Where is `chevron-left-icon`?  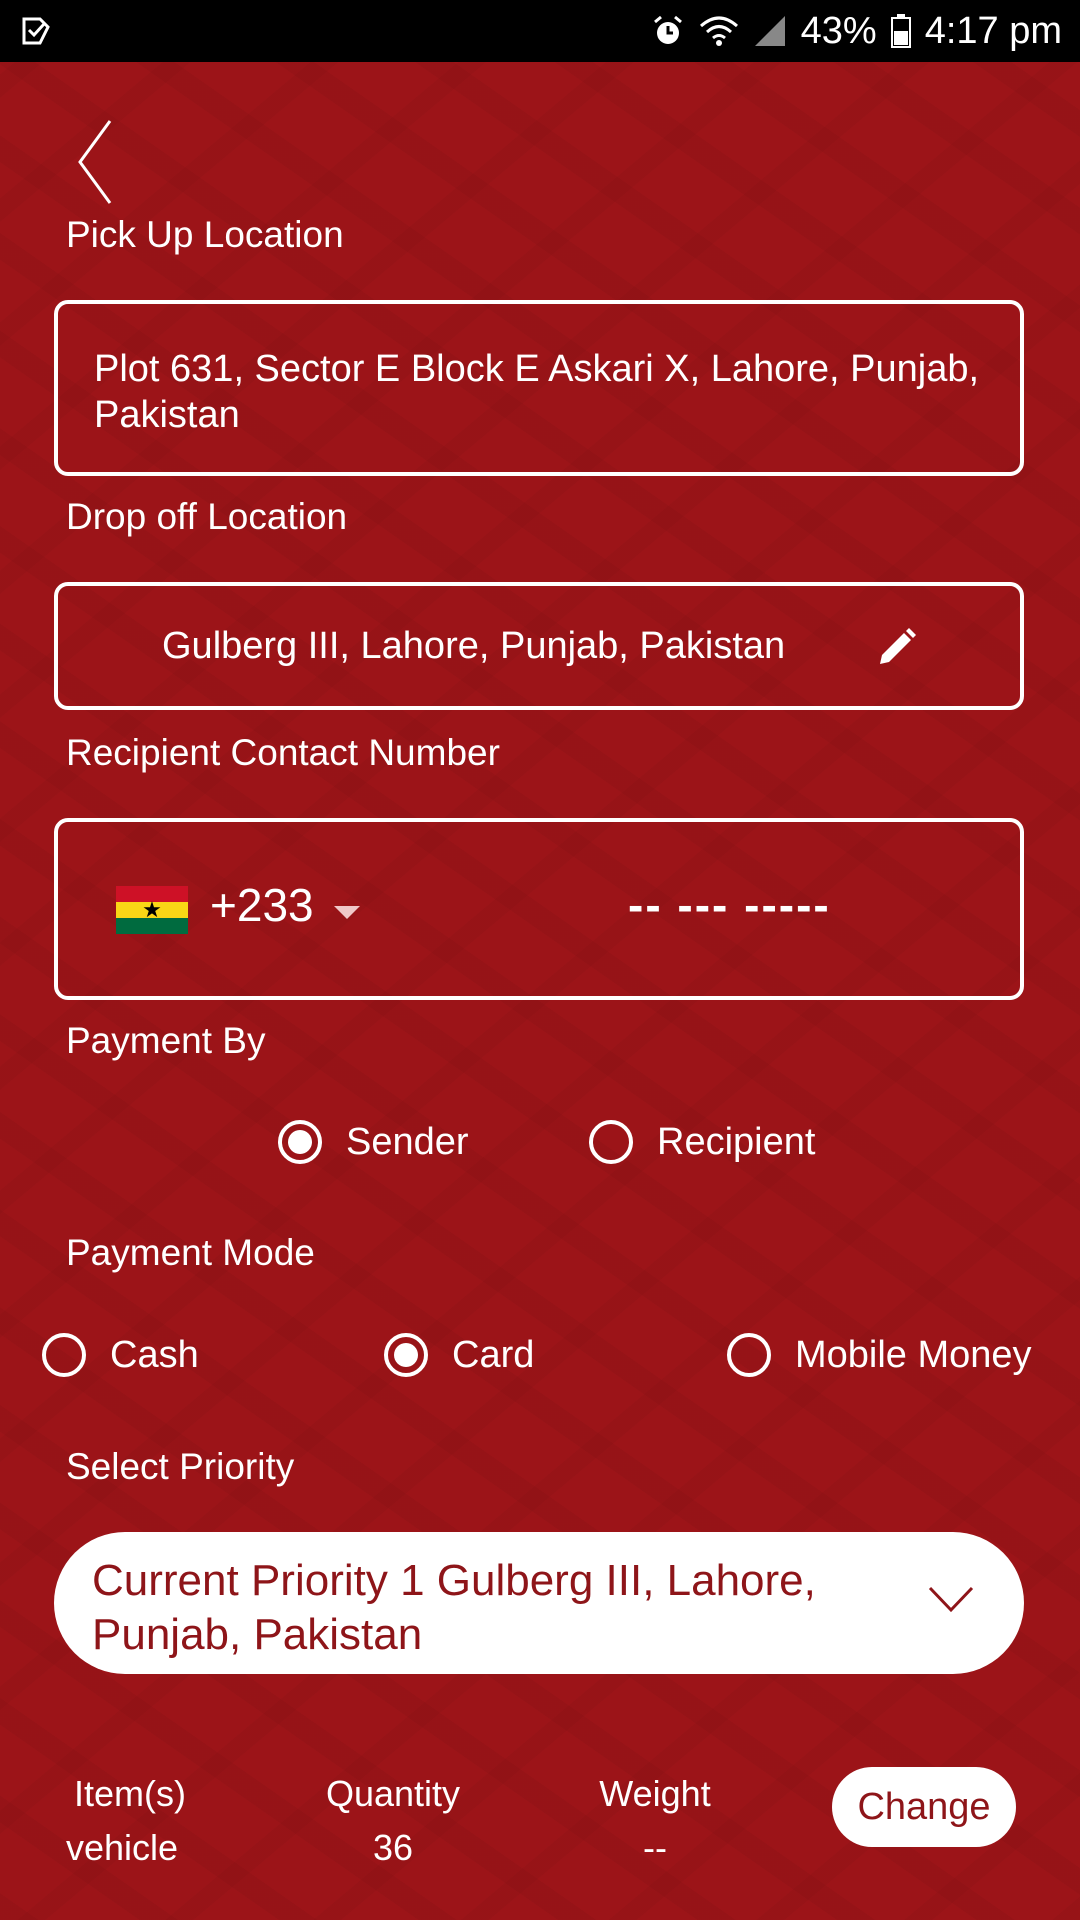 chevron-left-icon is located at coordinates (96, 164).